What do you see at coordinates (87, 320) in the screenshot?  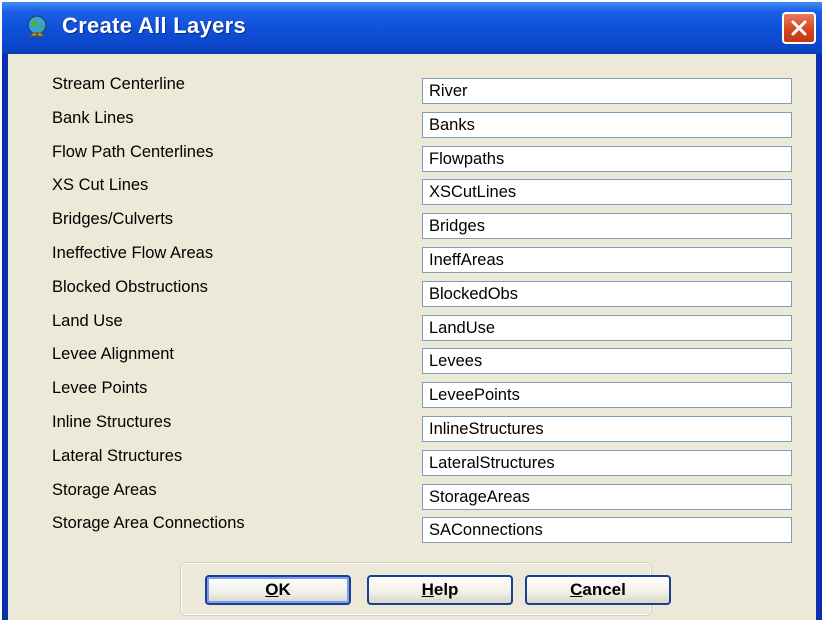 I see `layer-label: Land Use` at bounding box center [87, 320].